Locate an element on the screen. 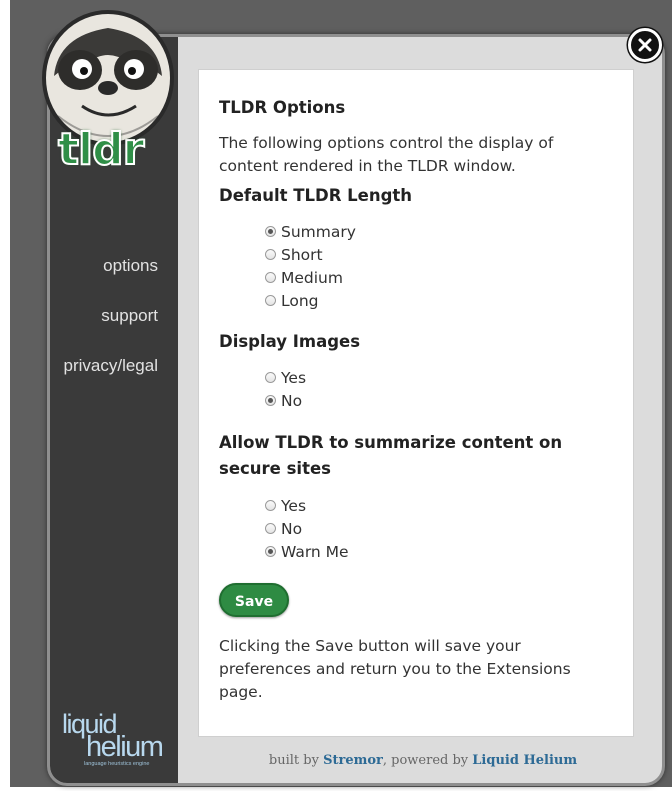 The height and width of the screenshot is (791, 672). close-icon is located at coordinates (645, 45).